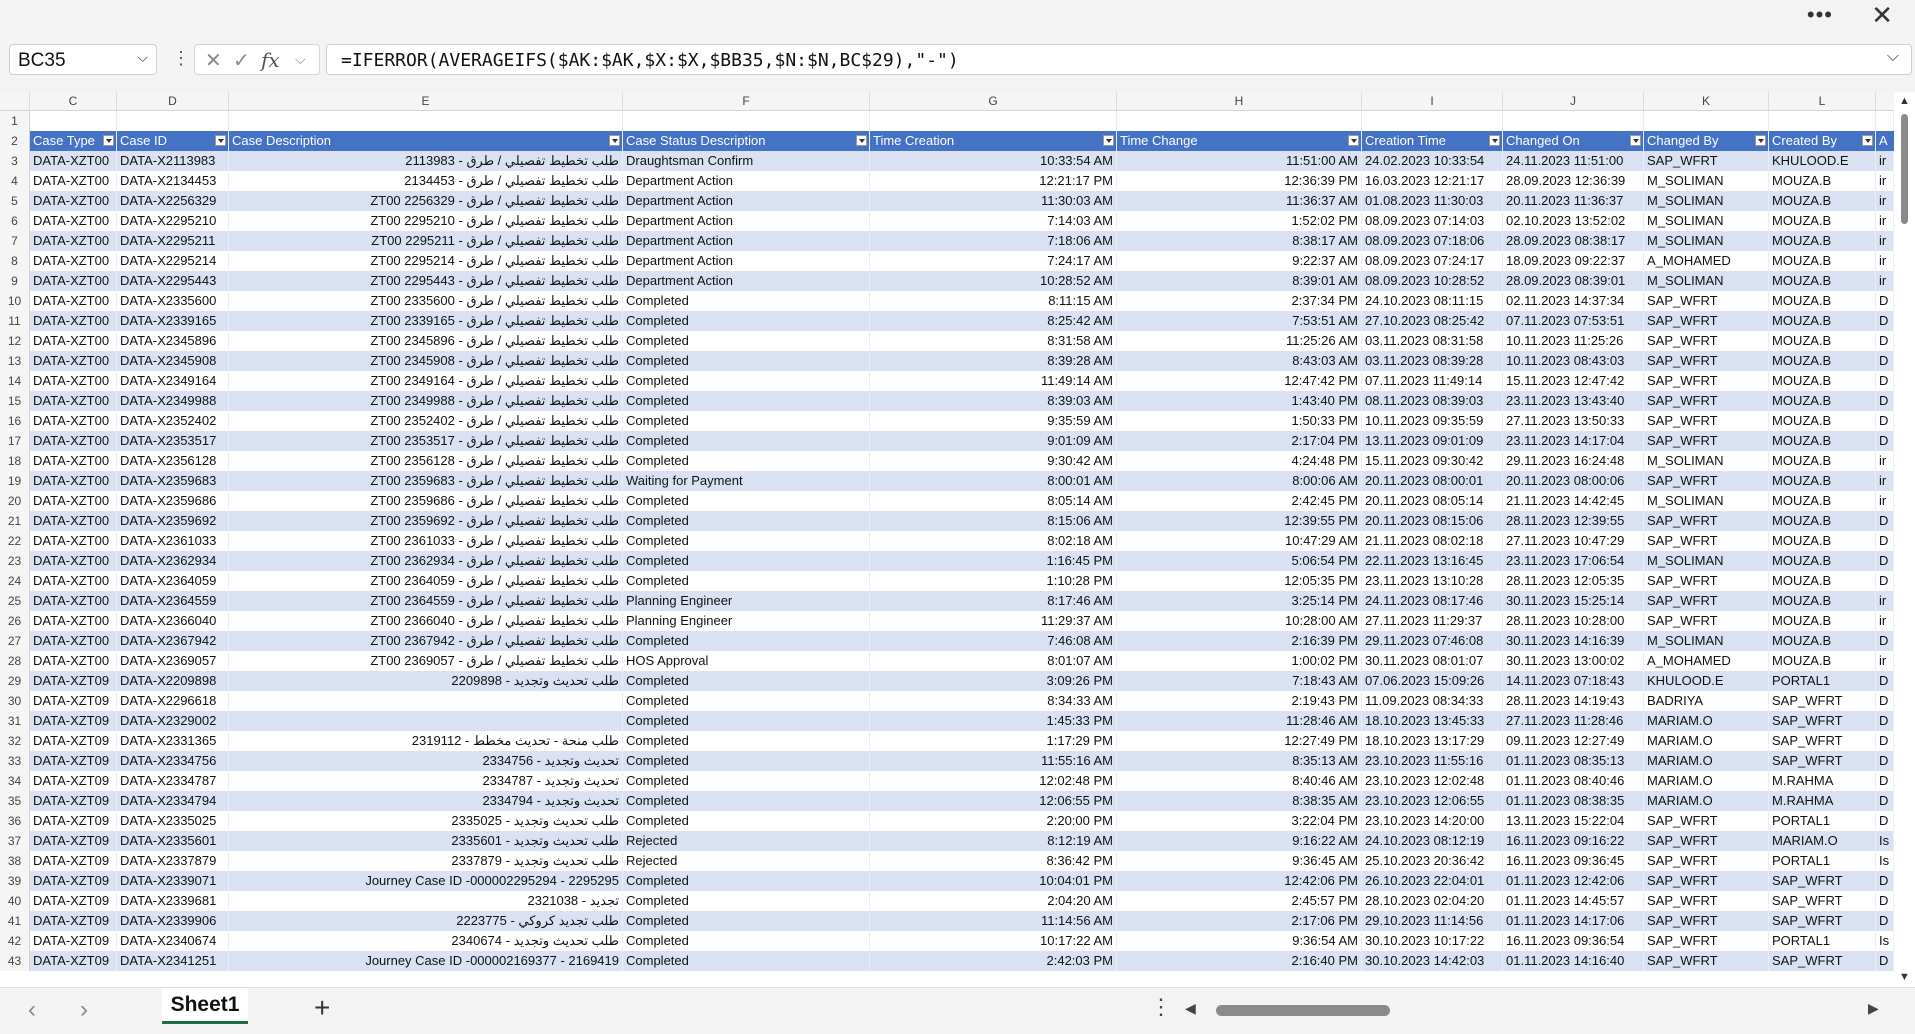 The width and height of the screenshot is (1915, 1034). I want to click on table-cell: PORTAL1, so click(1822, 681).